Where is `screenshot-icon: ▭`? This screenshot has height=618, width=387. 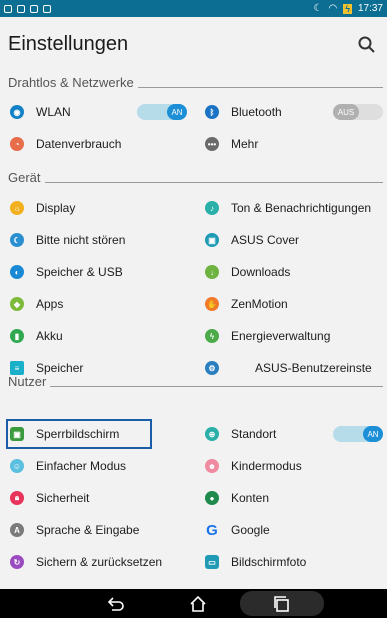 screenshot-icon: ▭ is located at coordinates (212, 562).